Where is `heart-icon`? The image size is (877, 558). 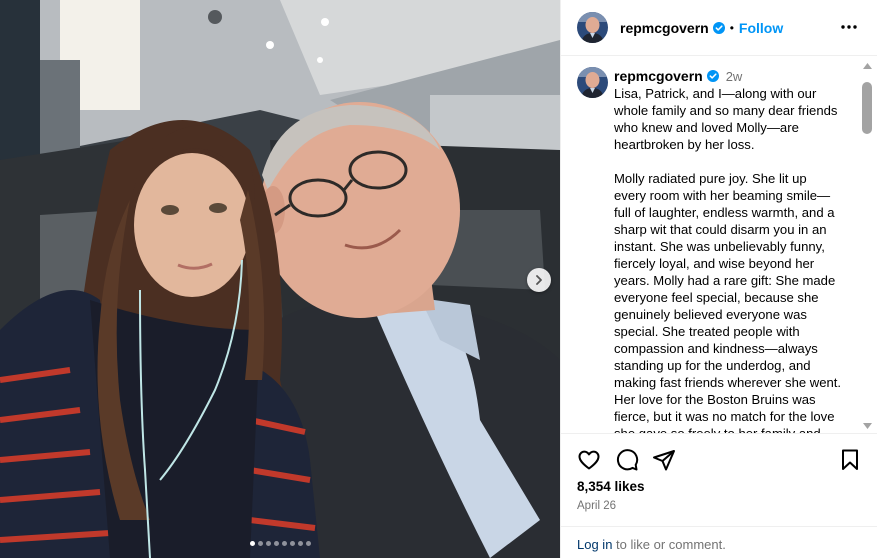 heart-icon is located at coordinates (589, 460).